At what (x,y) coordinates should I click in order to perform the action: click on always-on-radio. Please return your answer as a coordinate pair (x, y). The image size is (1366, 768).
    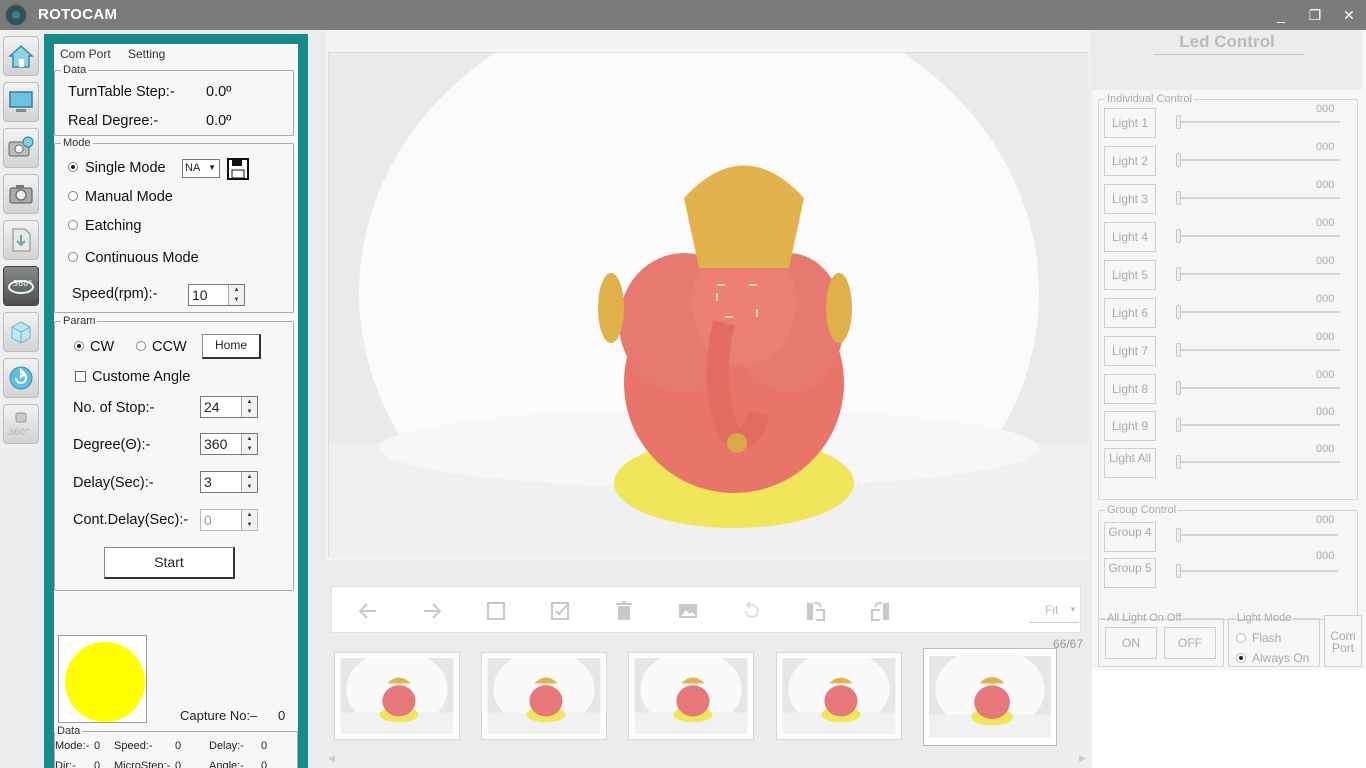
    Looking at the image, I should click on (1241, 658).